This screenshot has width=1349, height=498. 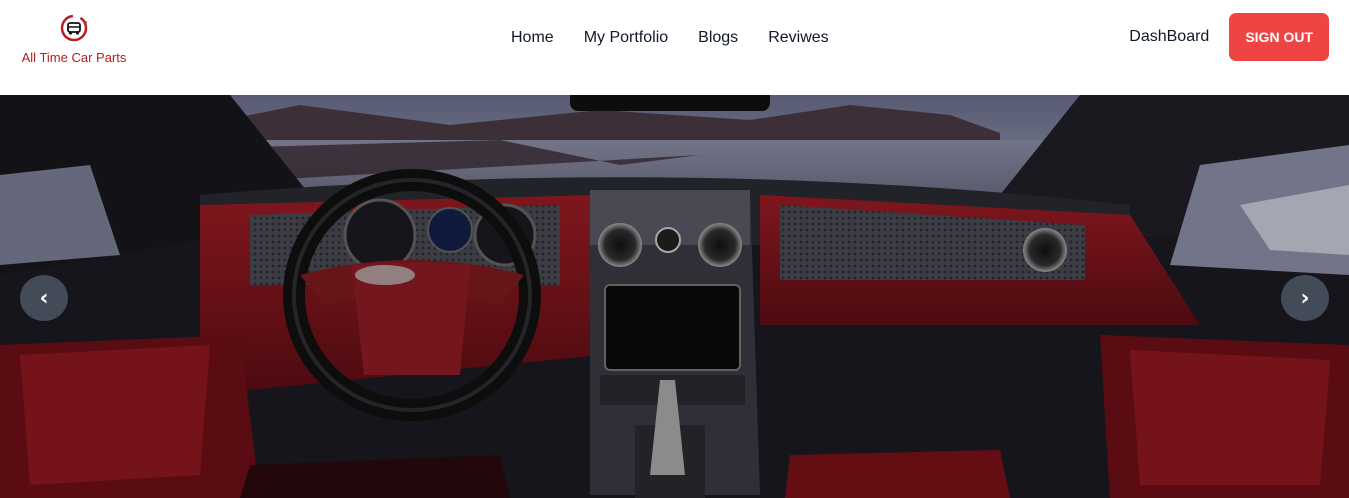 I want to click on nav-reviews: Reviwes, so click(x=798, y=38).